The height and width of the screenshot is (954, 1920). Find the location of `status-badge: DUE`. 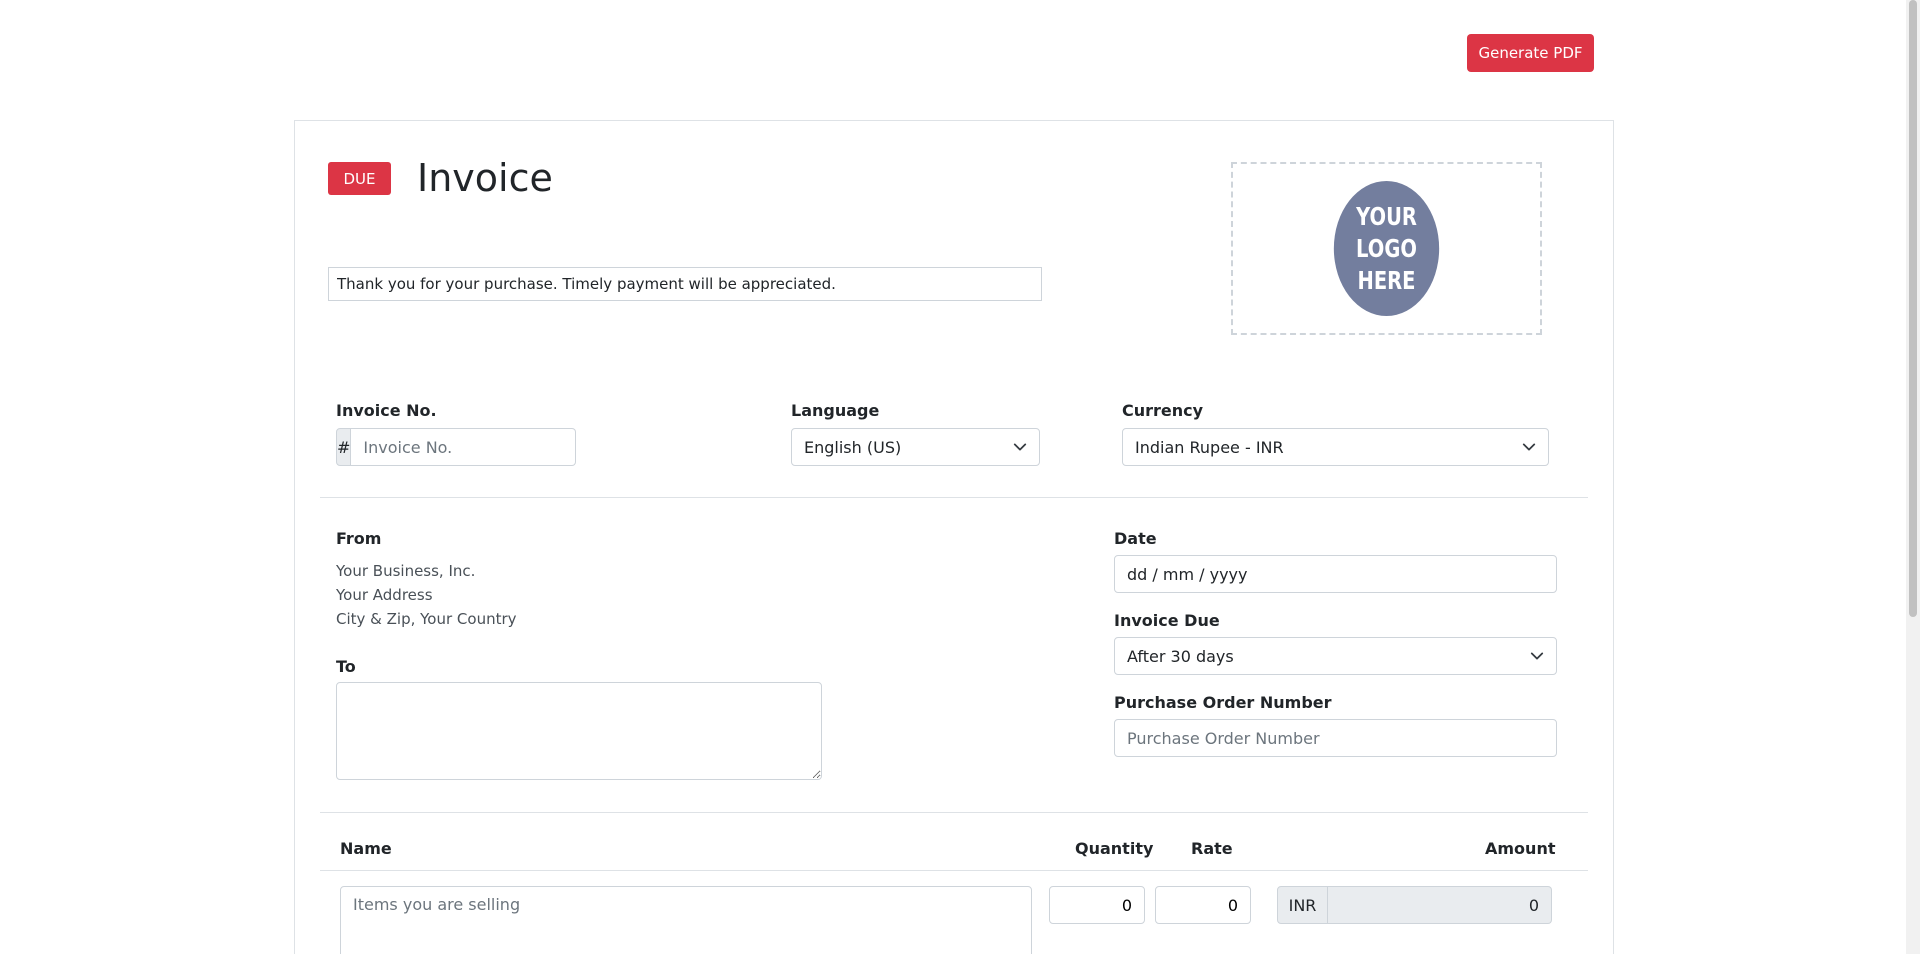

status-badge: DUE is located at coordinates (359, 178).